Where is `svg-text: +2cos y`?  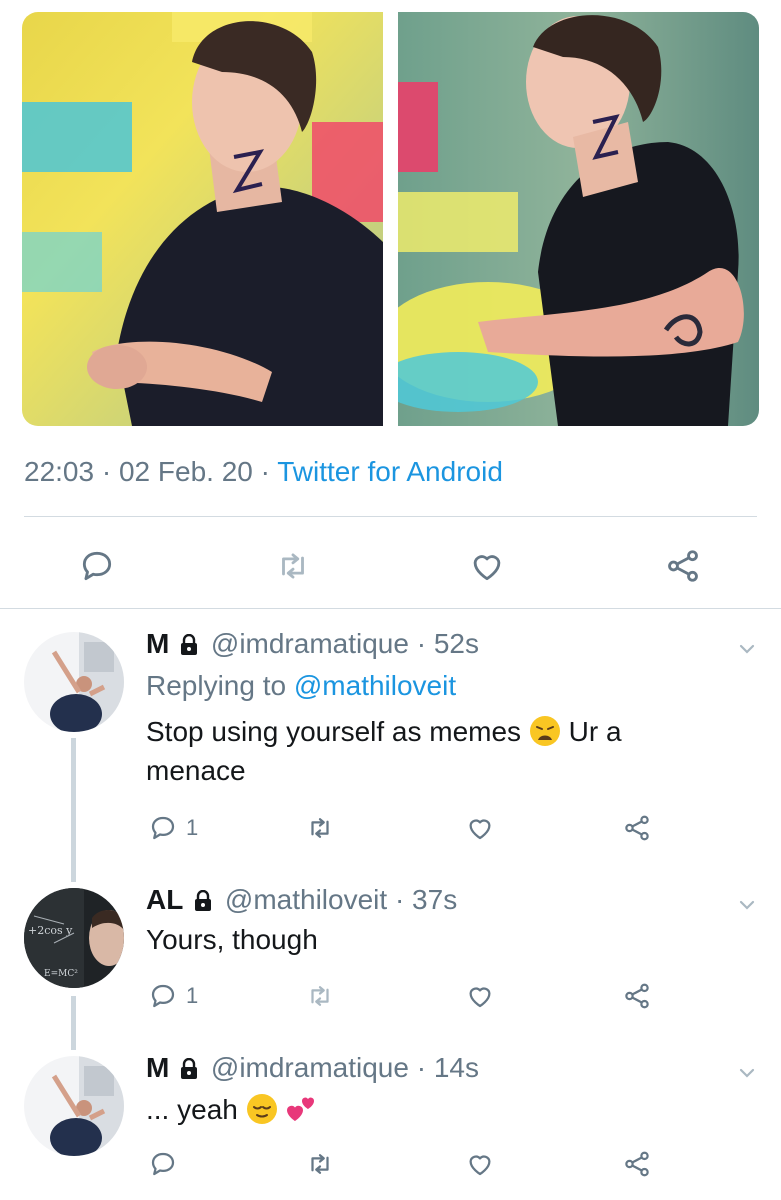
svg-text: +2cos y is located at coordinates (50, 930).